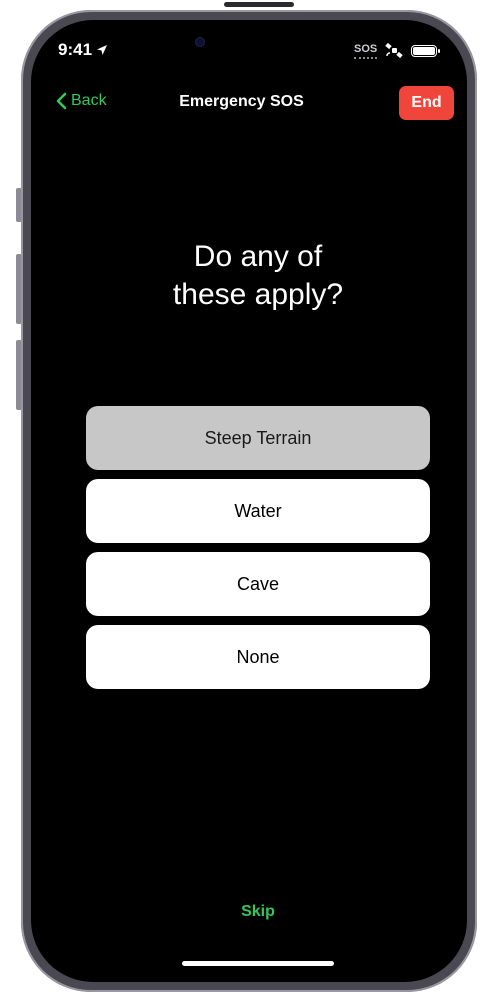  Describe the element at coordinates (75, 49) in the screenshot. I see `time-label: 9:41` at that location.